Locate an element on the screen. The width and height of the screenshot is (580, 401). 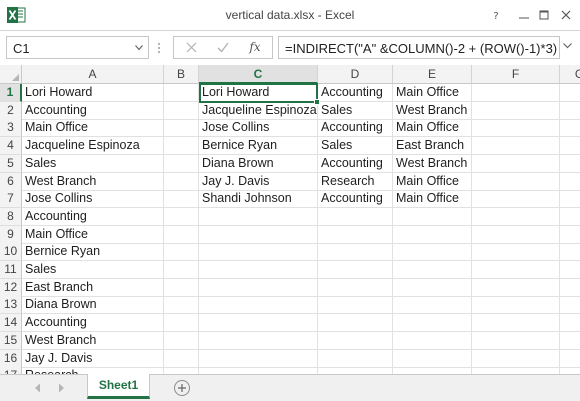
cell-f6 is located at coordinates (516, 181).